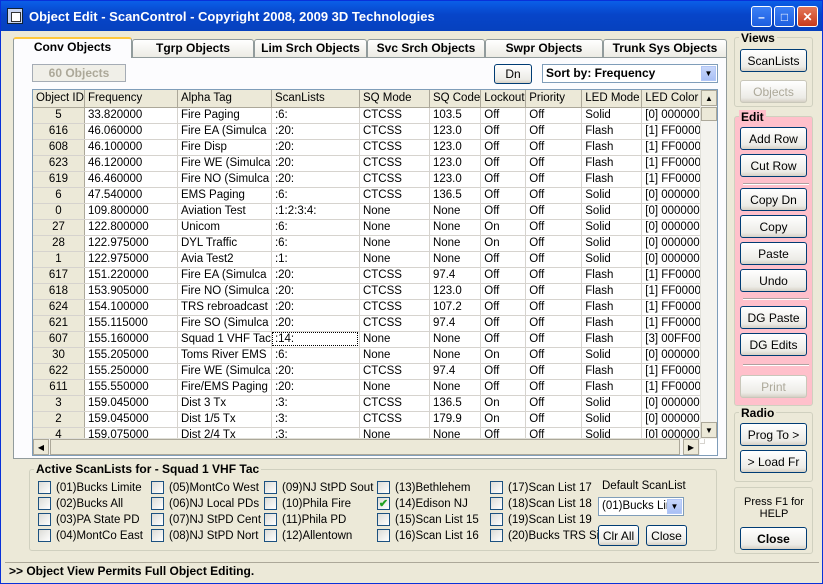 This screenshot has height=584, width=823. I want to click on tab-trunk-sys-objects: Trunk Sys Objects, so click(665, 48).